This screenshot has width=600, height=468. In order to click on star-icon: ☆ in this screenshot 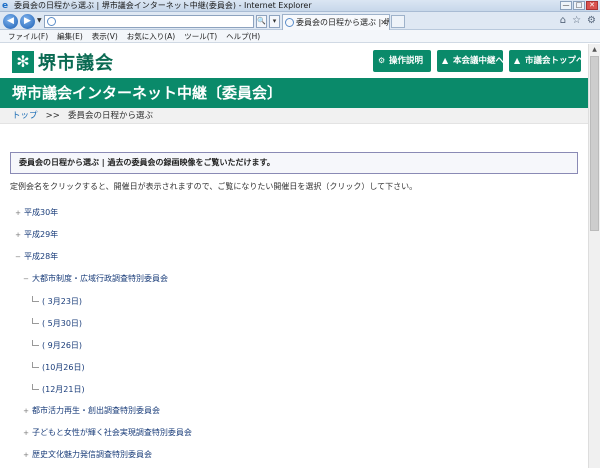, I will do `click(576, 20)`.